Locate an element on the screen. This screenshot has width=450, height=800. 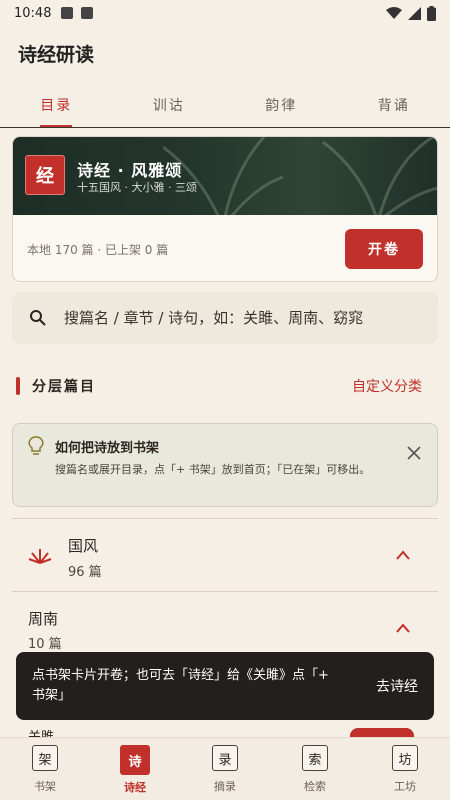
tip-card: 如何把诗放到书架 搜篇名或展开目录，点「+ 书架」放到首页；「已在架」可移出。 is located at coordinates (225, 465).